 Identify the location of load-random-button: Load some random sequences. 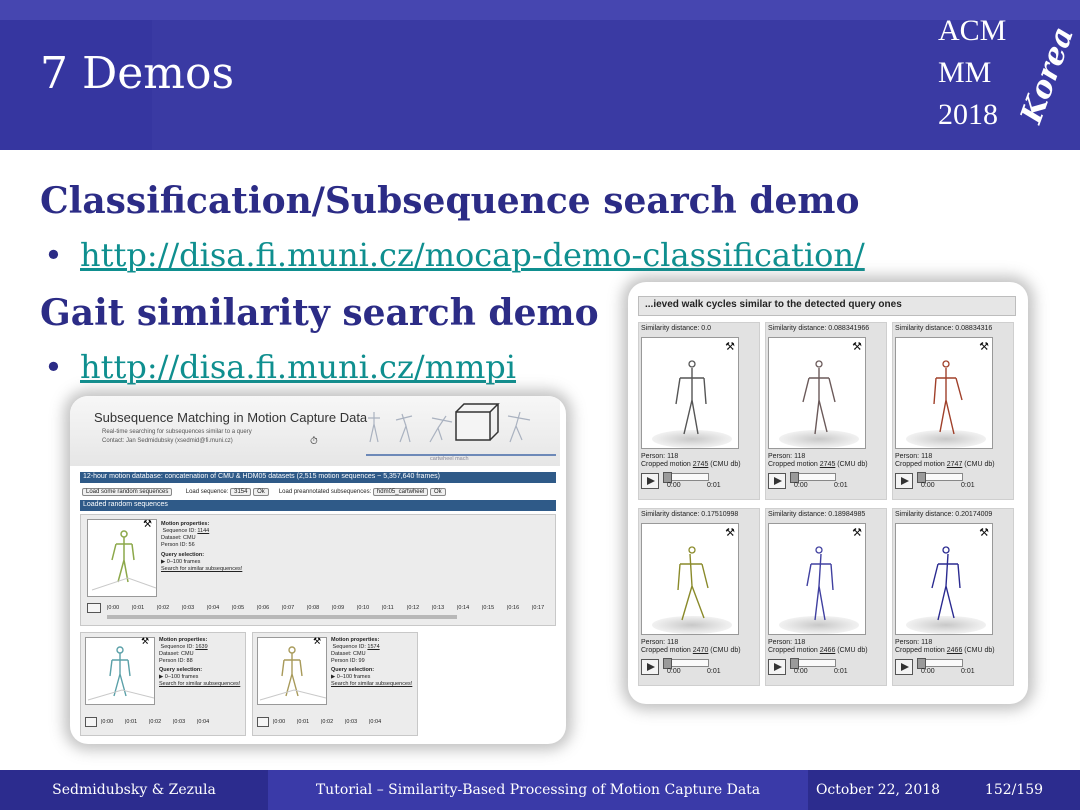
(127, 492).